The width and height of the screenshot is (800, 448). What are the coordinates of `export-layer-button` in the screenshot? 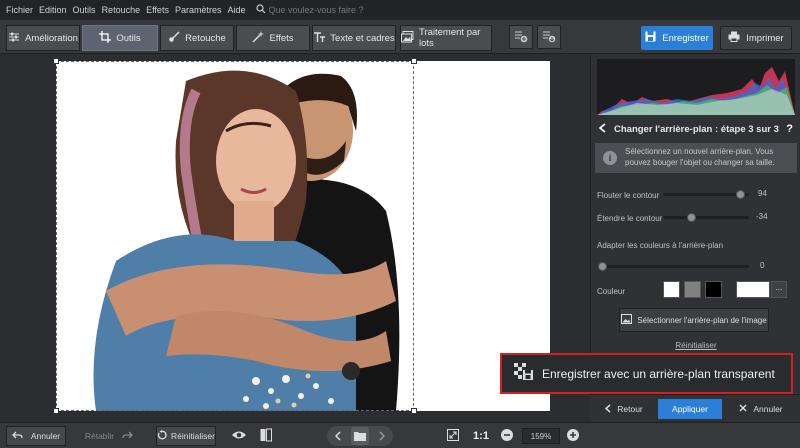 It's located at (549, 37).